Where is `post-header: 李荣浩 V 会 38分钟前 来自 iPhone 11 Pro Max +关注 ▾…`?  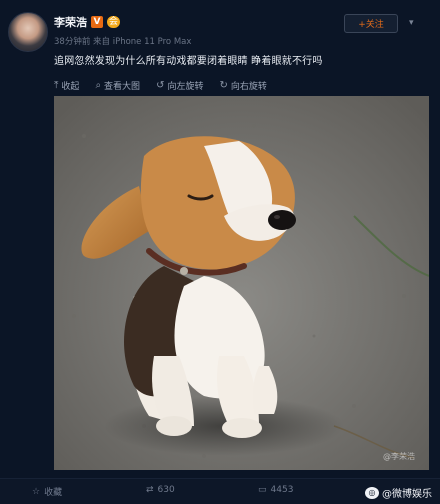 post-header: 李荣浩 V 会 38分钟前 来自 iPhone 11 Pro Max +关注 ▾… is located at coordinates (220, 35).